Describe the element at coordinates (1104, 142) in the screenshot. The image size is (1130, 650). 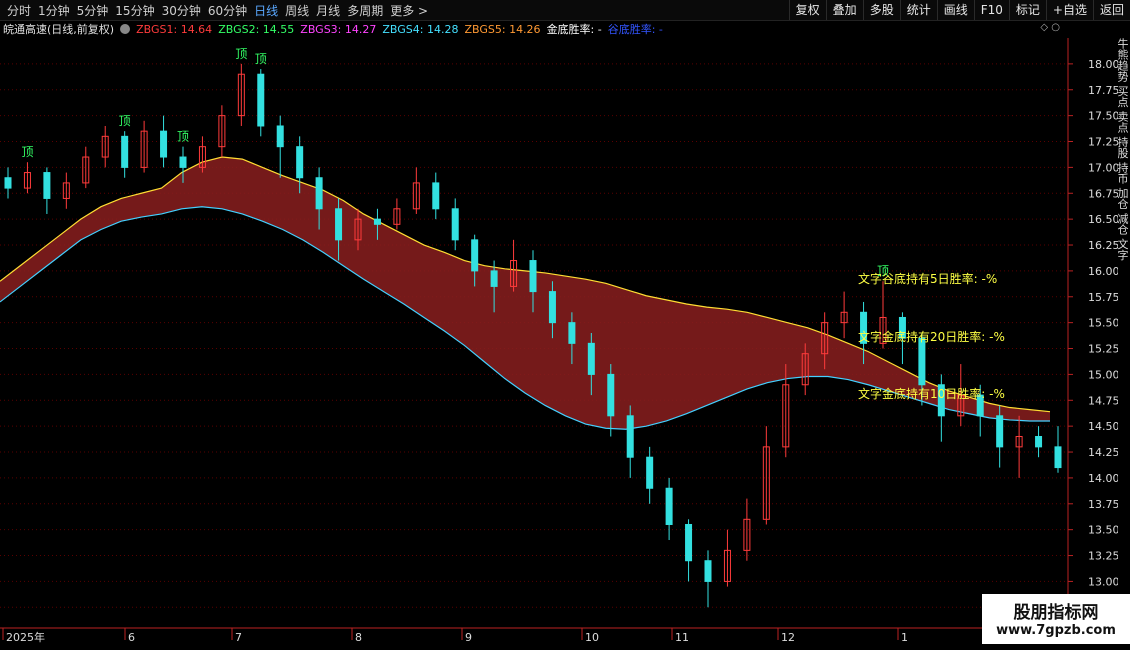
I see `y-tick-label: 17.25` at that location.